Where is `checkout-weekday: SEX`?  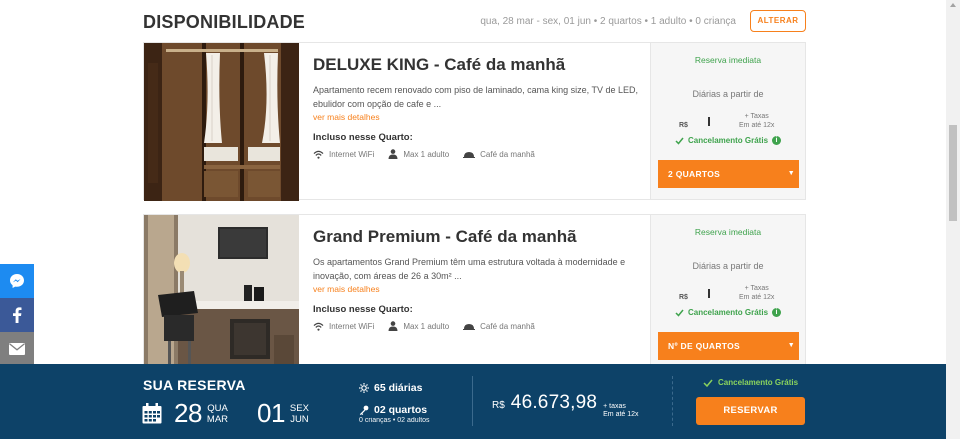 checkout-weekday: SEX is located at coordinates (299, 408).